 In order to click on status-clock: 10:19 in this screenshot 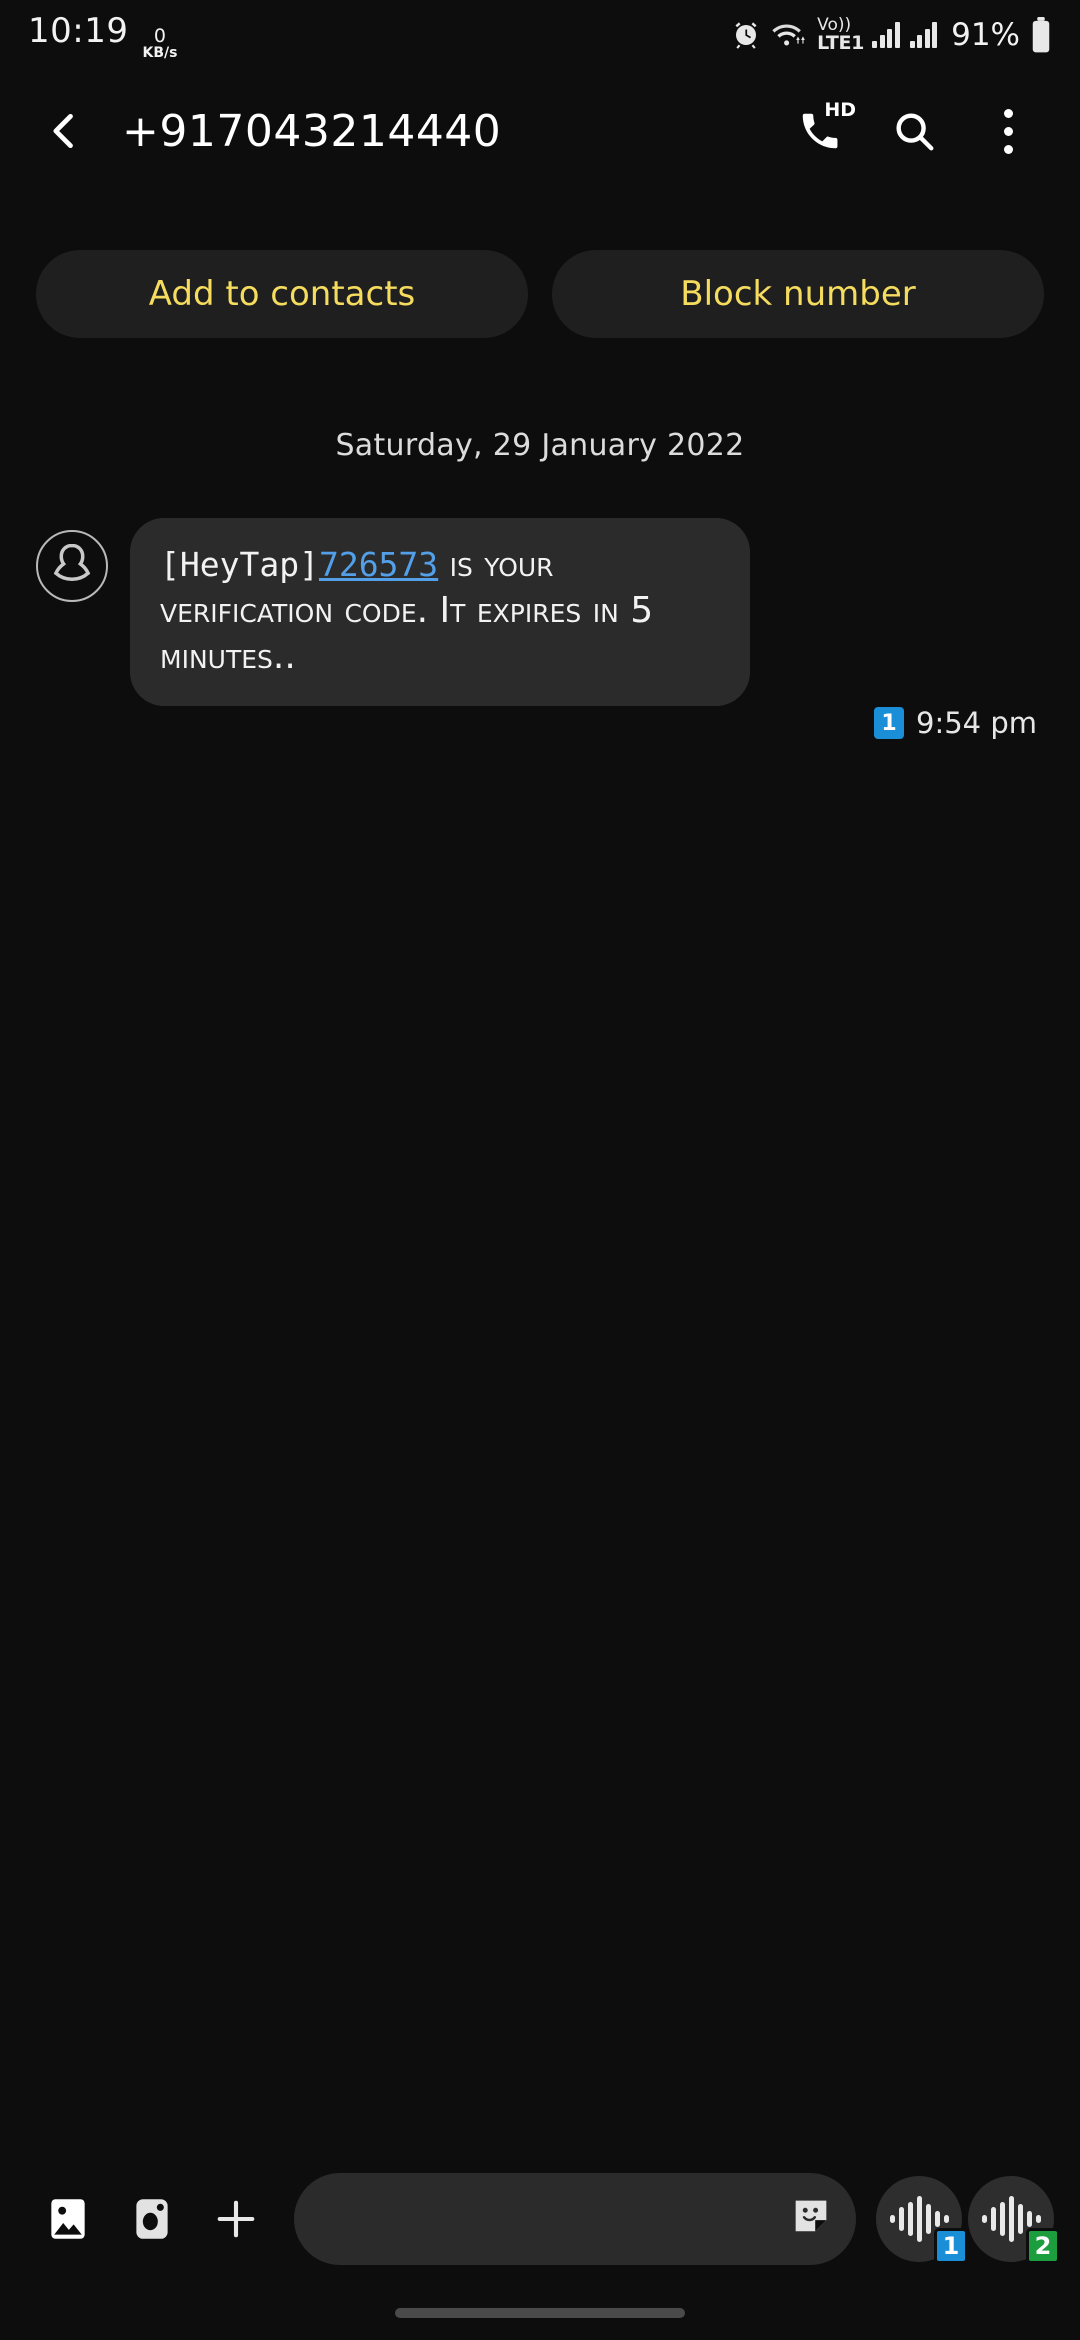, I will do `click(78, 30)`.